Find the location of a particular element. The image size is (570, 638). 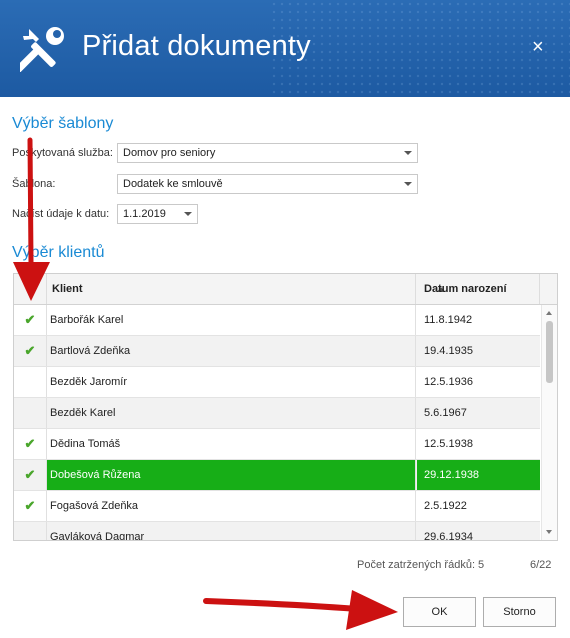

table-row: ✔ Dědina Tomáš 12.5.1938 is located at coordinates (277, 444).